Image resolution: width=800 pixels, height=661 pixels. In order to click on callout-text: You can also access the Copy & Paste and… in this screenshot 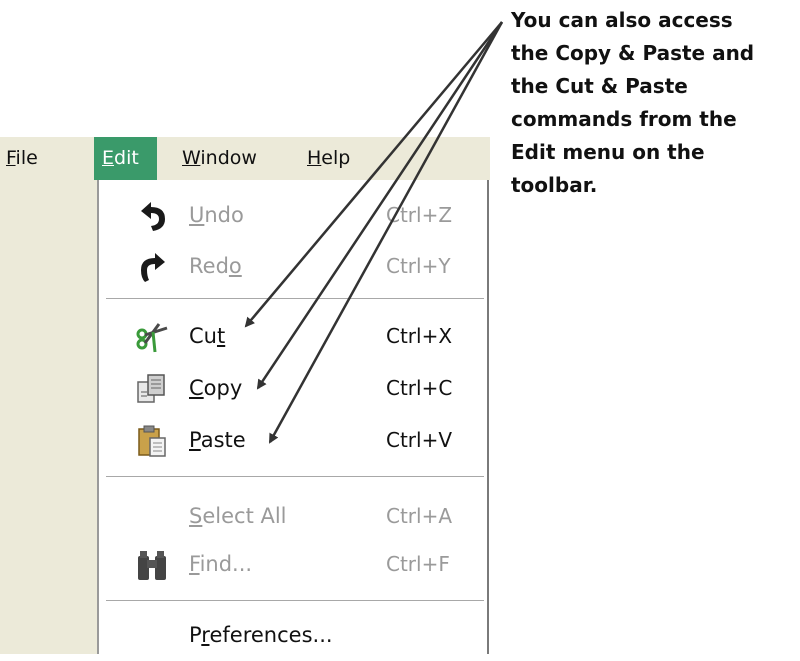, I will do `click(653, 103)`.